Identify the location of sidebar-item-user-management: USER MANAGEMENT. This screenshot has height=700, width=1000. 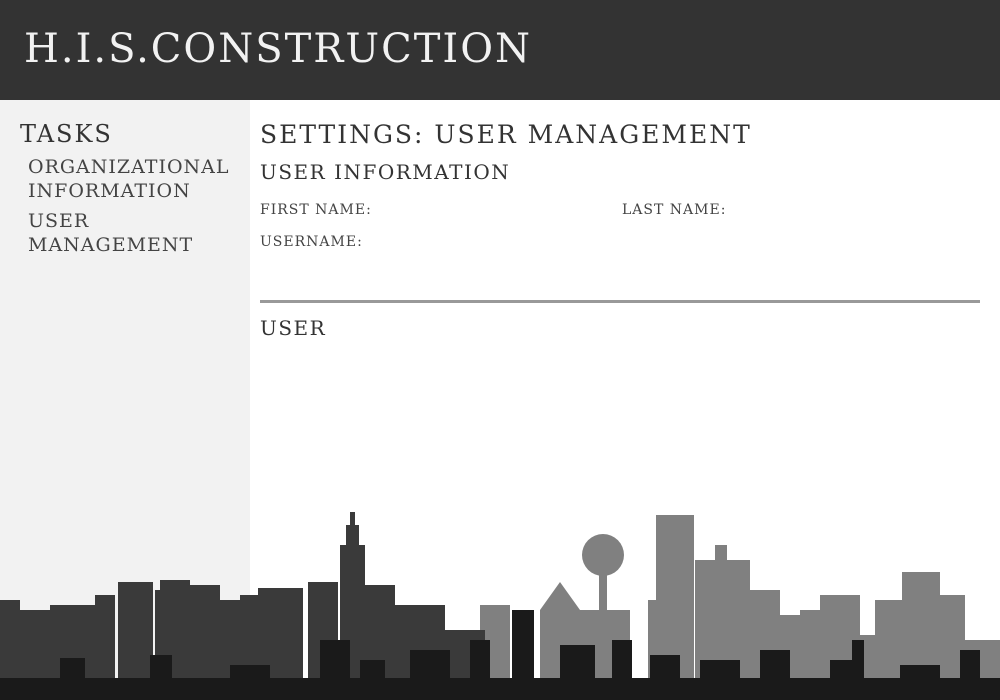
(135, 233).